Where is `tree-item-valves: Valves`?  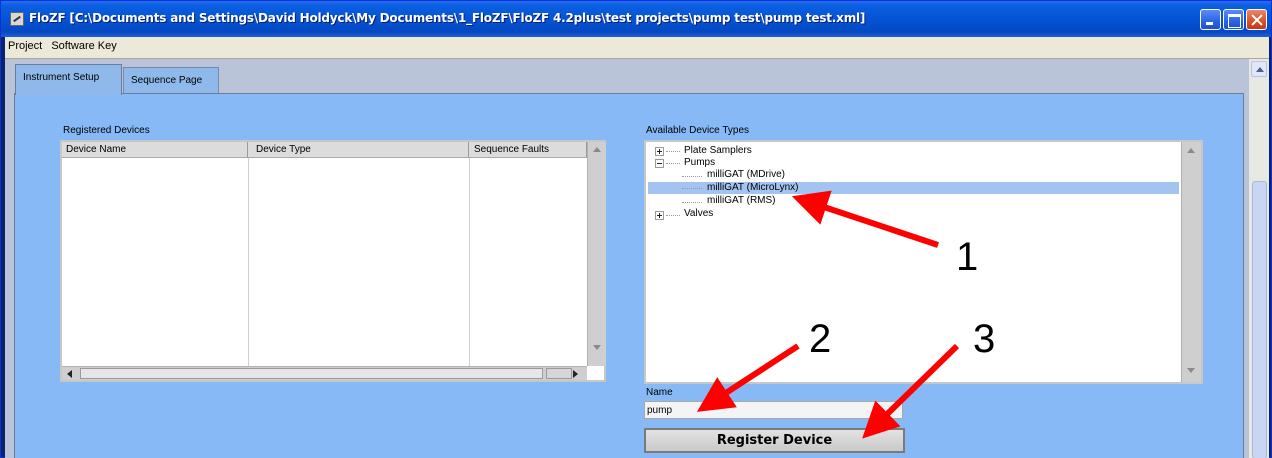
tree-item-valves: Valves is located at coordinates (914, 214).